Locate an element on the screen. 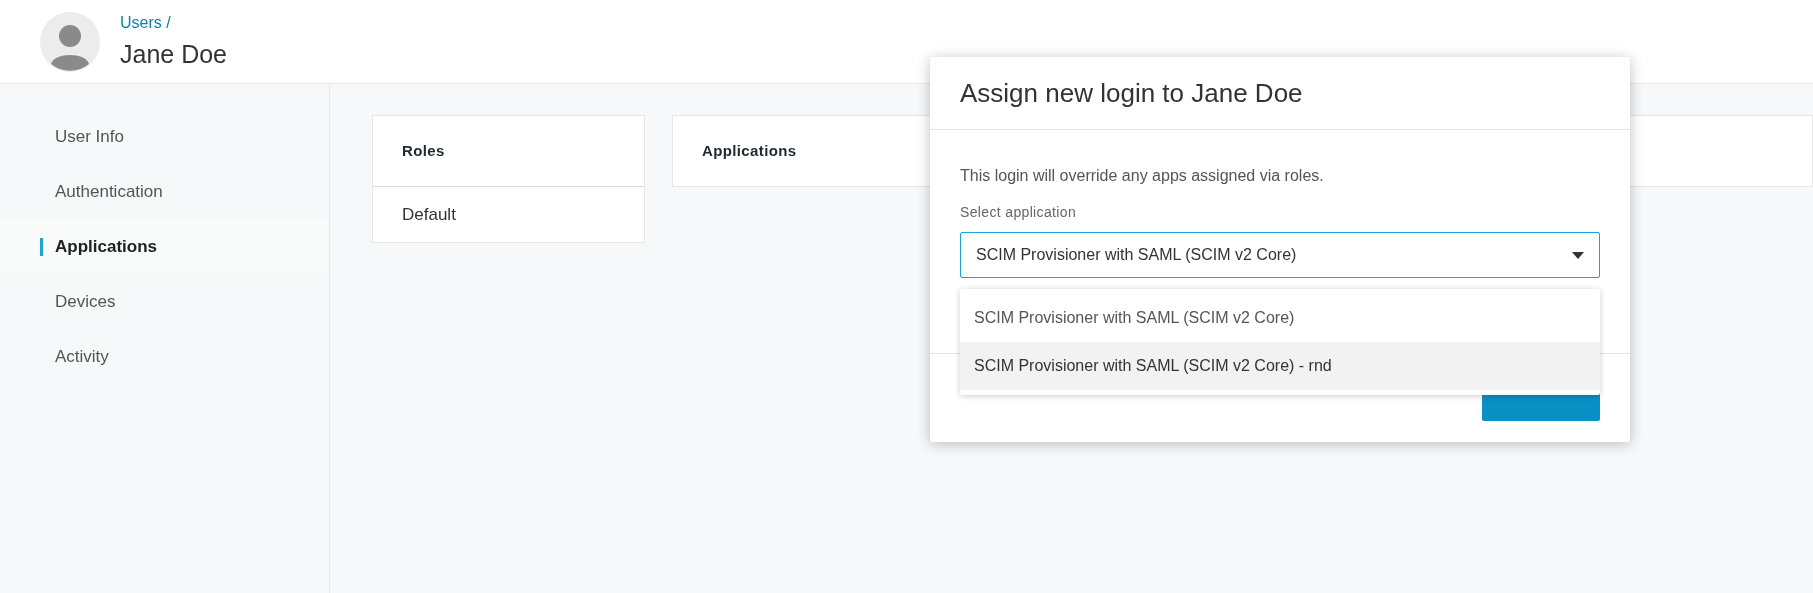 The height and width of the screenshot is (593, 1813). sidebar-item: Devices is located at coordinates (85, 301).